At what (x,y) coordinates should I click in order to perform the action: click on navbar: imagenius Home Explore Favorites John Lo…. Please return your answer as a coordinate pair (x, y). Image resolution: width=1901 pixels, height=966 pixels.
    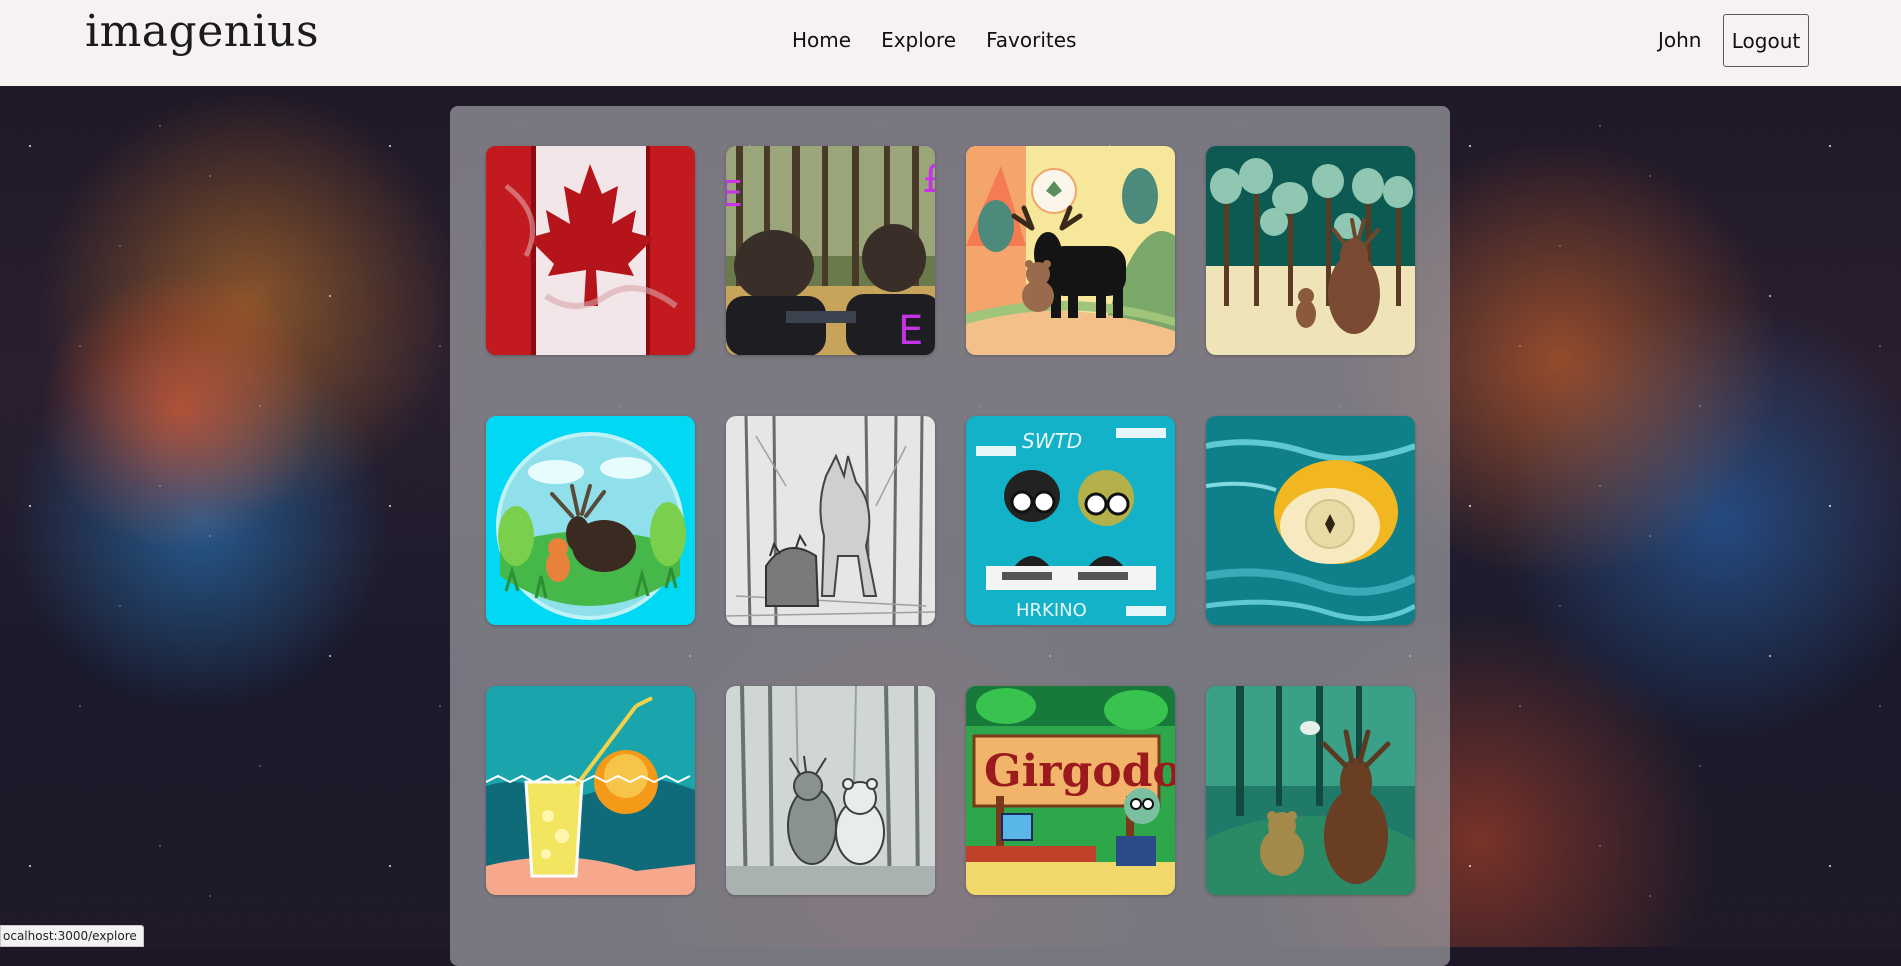
    Looking at the image, I should click on (950, 43).